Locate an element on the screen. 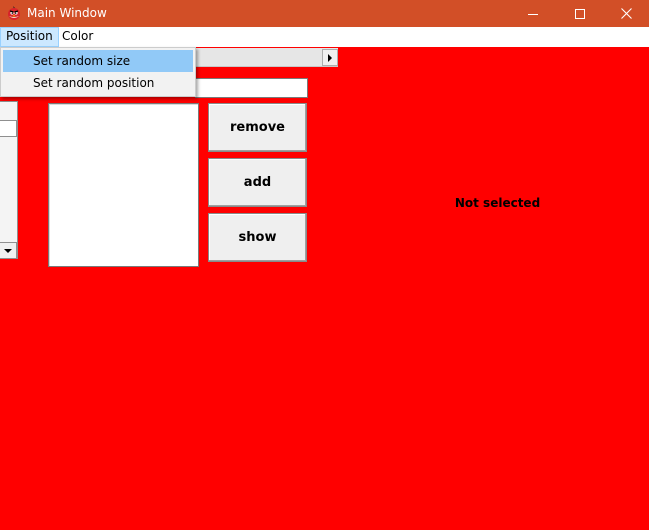 Image resolution: width=649 pixels, height=530 pixels. maximize-icon is located at coordinates (580, 13).